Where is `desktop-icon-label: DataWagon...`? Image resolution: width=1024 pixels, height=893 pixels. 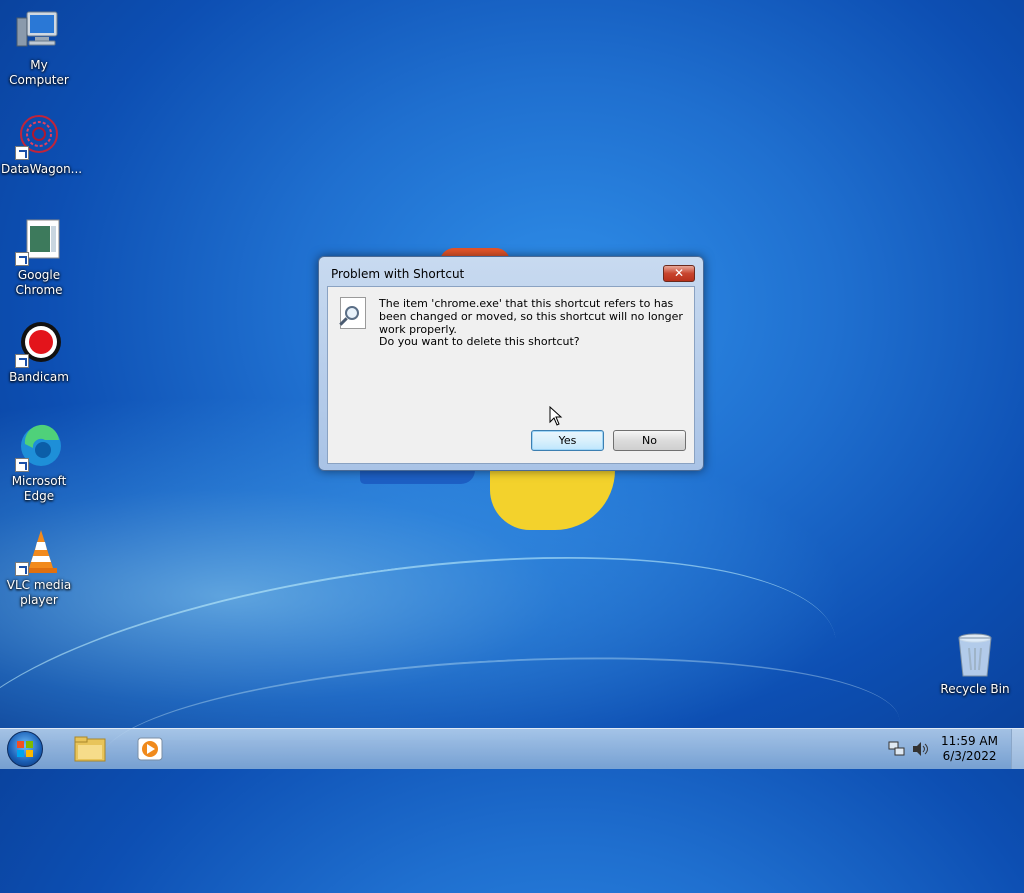 desktop-icon-label: DataWagon... is located at coordinates (42, 169).